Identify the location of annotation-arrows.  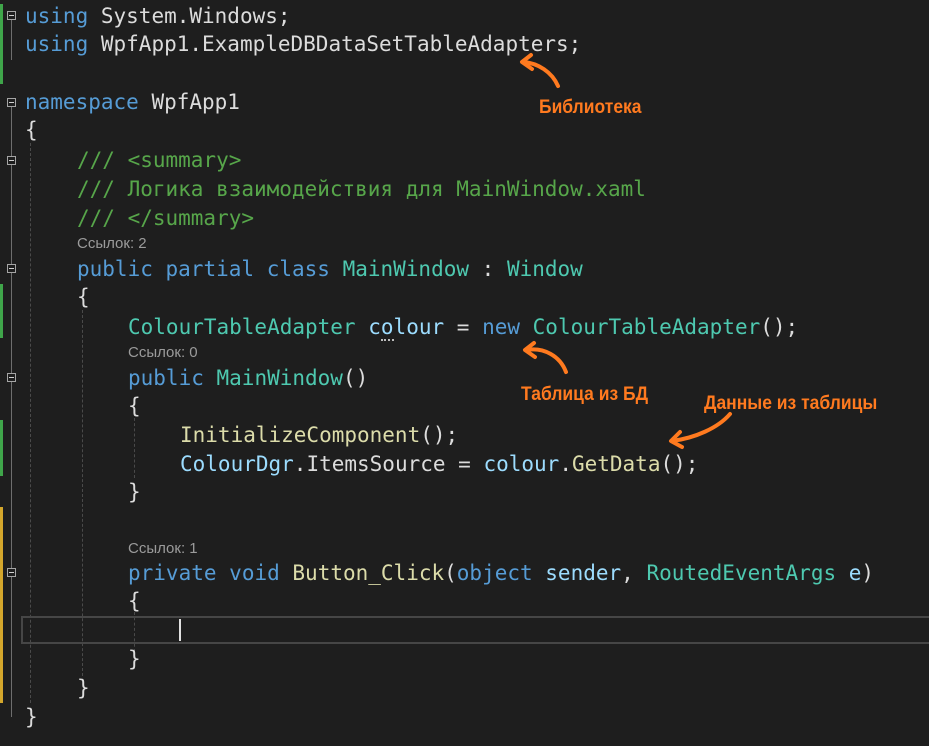
(626, 251).